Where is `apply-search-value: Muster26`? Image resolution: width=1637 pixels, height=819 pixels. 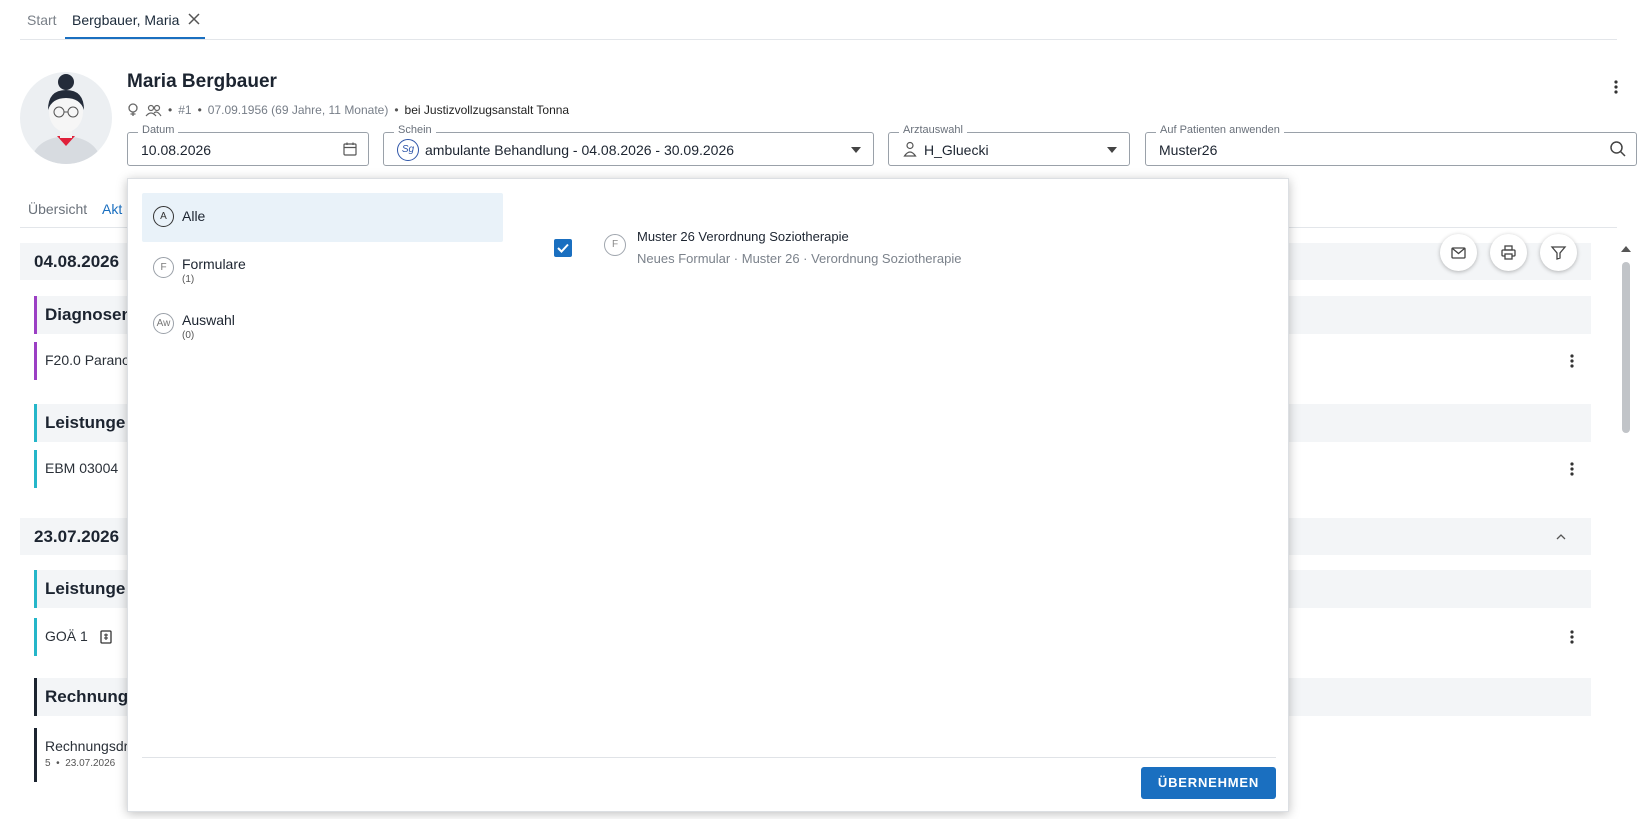 apply-search-value: Muster26 is located at coordinates (1188, 150).